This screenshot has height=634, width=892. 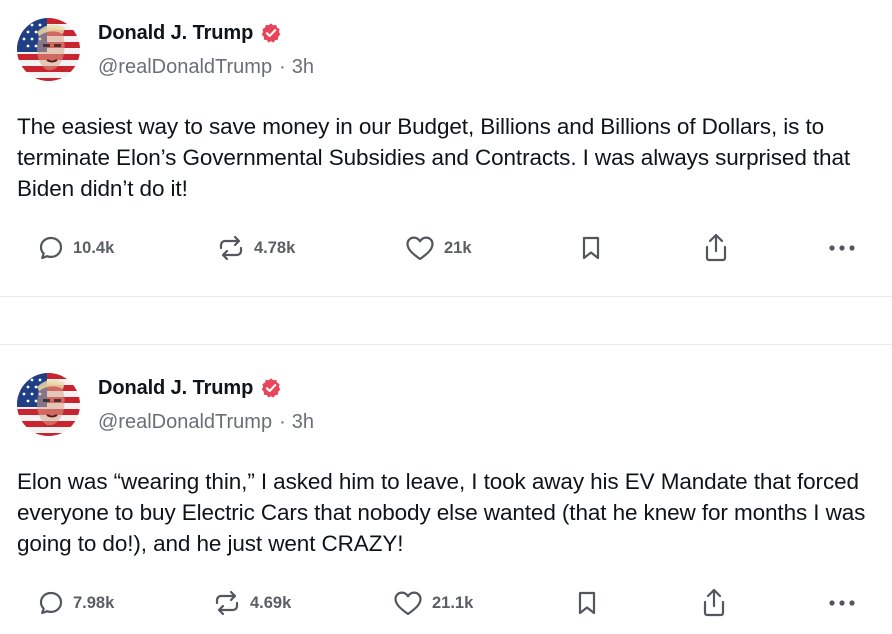 I want to click on divider, so click(x=446, y=296).